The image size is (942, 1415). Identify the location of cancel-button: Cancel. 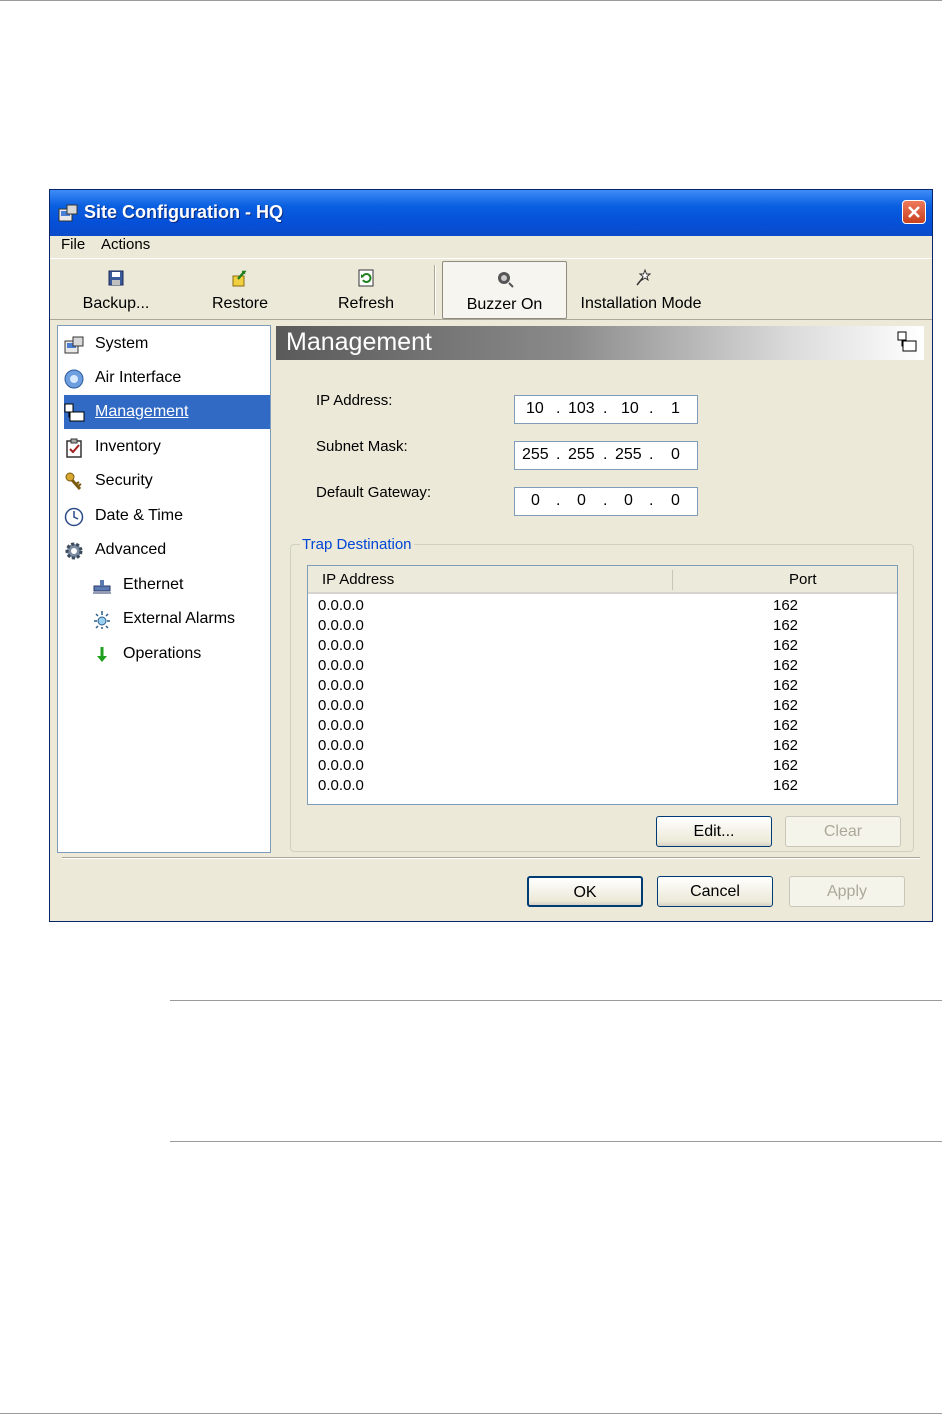
(715, 891).